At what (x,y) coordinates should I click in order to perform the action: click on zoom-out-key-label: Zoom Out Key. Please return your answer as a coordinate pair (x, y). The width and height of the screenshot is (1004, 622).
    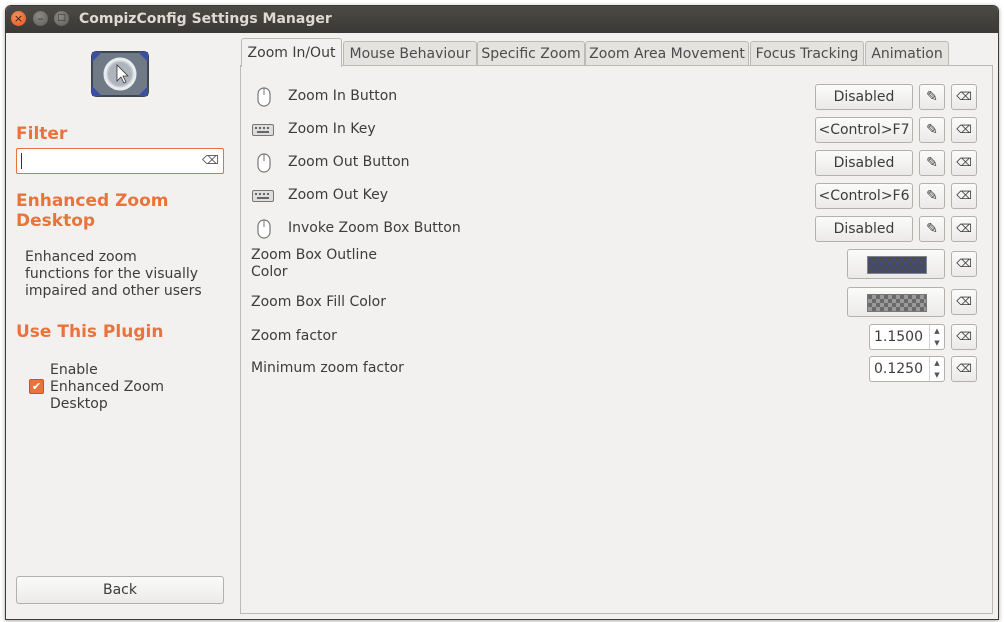
    Looking at the image, I should click on (338, 195).